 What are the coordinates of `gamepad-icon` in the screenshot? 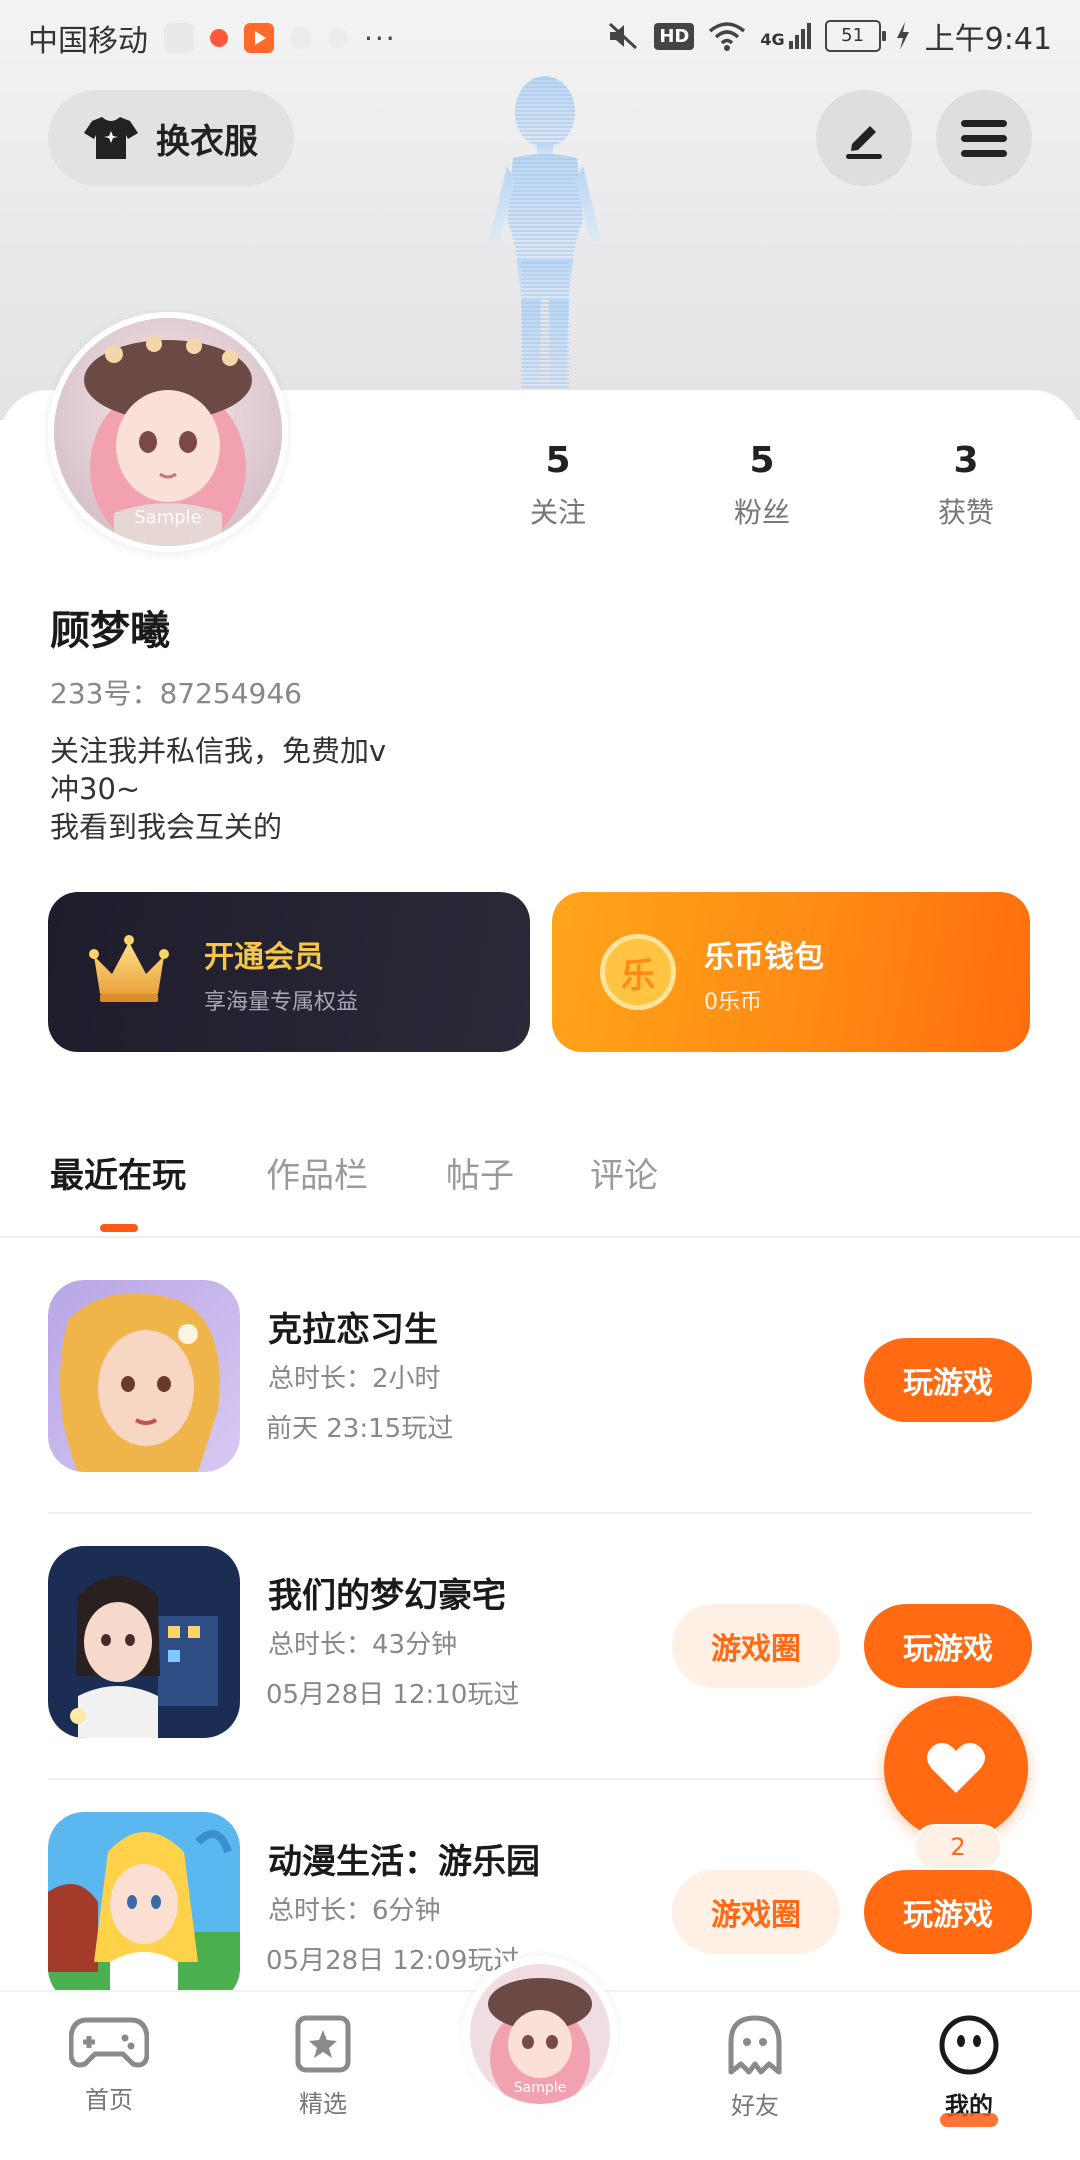 It's located at (109, 2042).